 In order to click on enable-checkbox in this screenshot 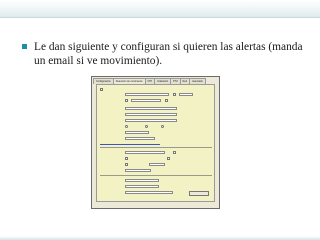, I will do `click(101, 89)`.